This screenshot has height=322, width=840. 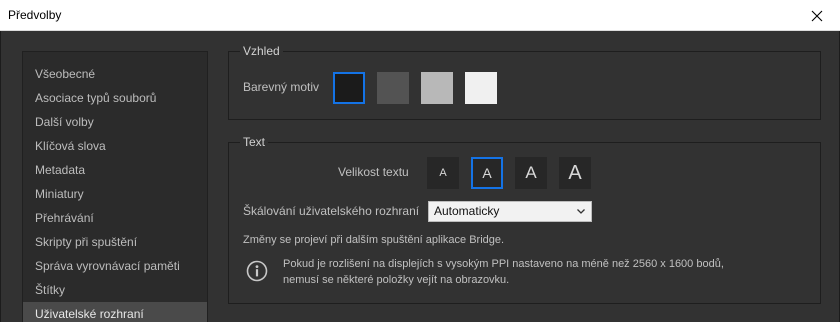 I want to click on theme-swatch-lightest, so click(x=481, y=88).